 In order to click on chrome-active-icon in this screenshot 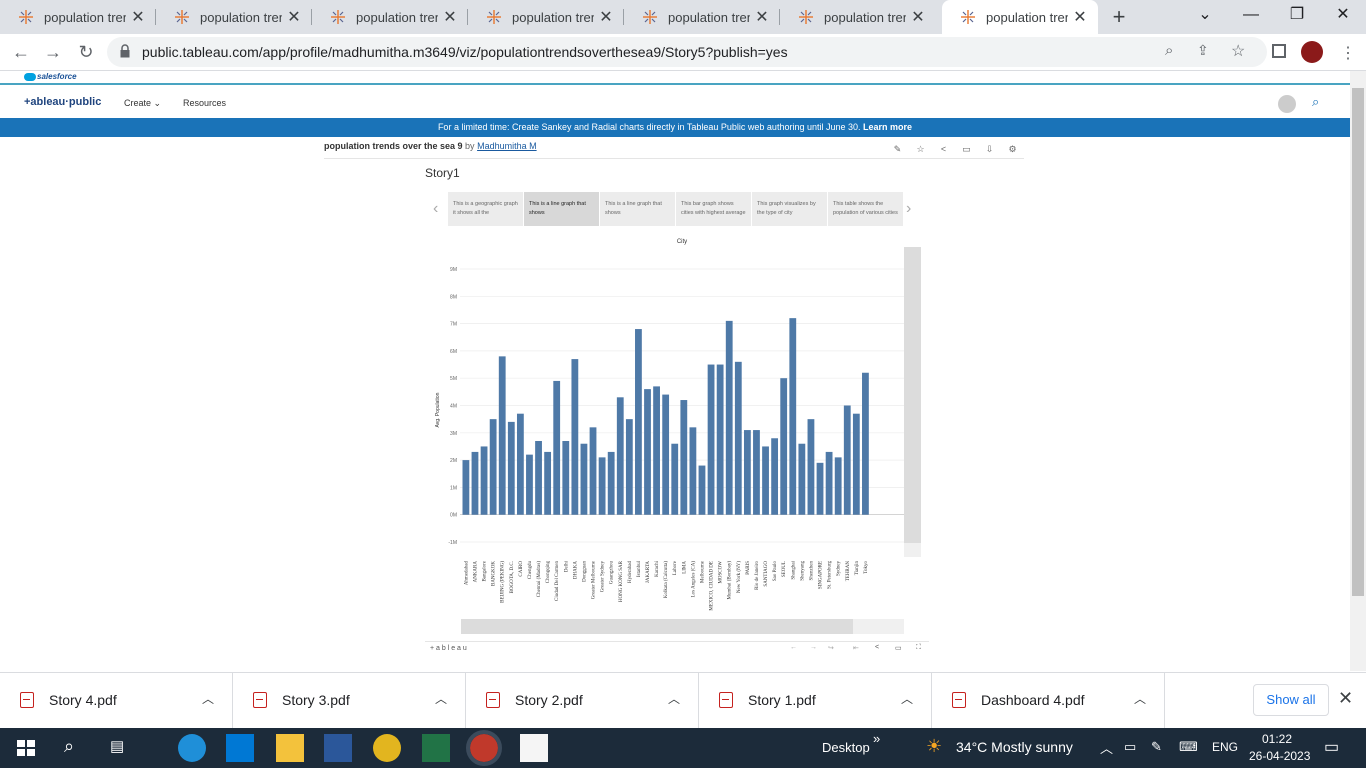, I will do `click(484, 748)`.